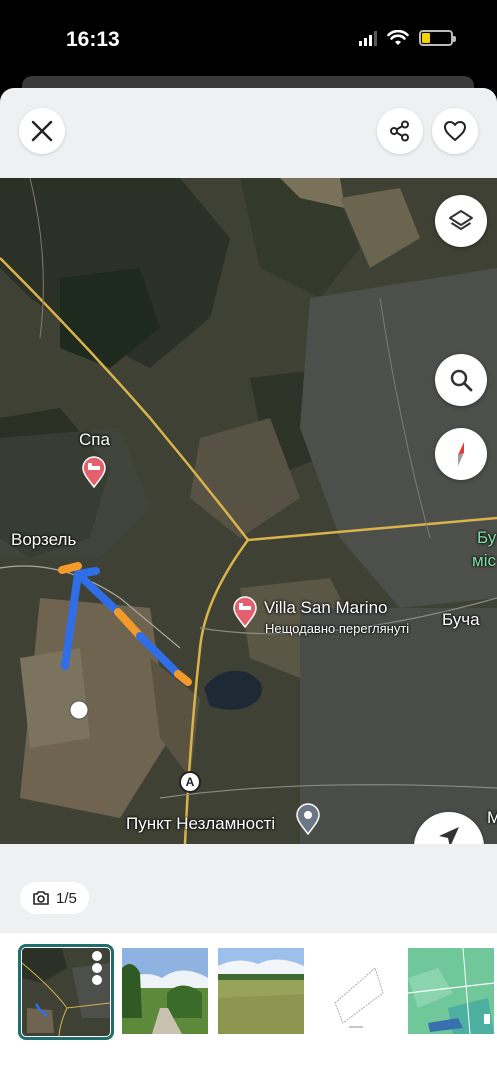 The image size is (497, 1080). I want to click on heart-icon, so click(455, 131).